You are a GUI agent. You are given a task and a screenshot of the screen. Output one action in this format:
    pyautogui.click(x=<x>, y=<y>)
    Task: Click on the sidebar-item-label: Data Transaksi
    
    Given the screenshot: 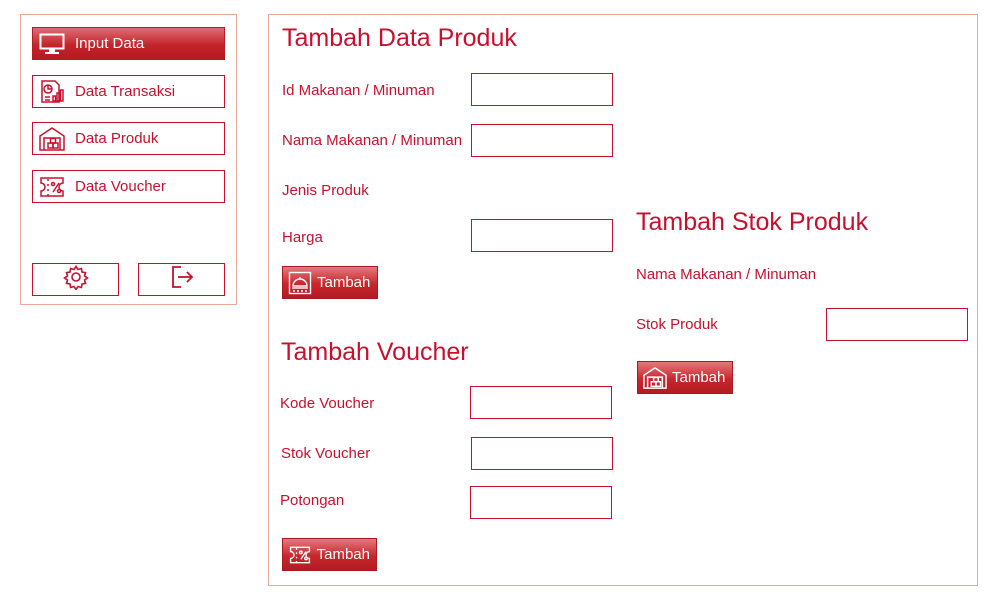 What is the action you would take?
    pyautogui.click(x=125, y=91)
    